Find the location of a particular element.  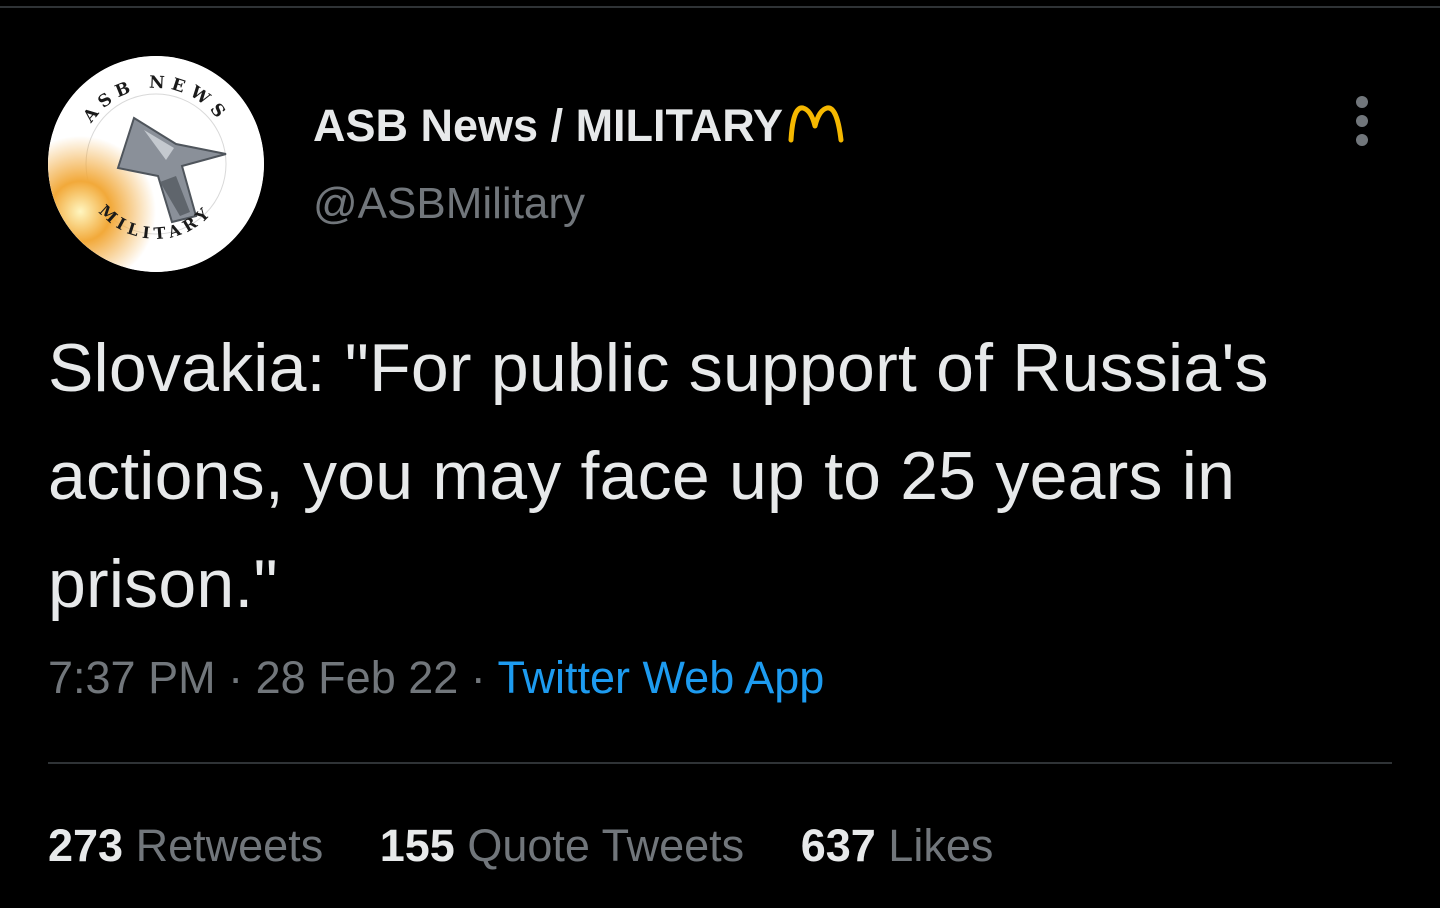

tweet-time: 7:37 PM is located at coordinates (132, 677).